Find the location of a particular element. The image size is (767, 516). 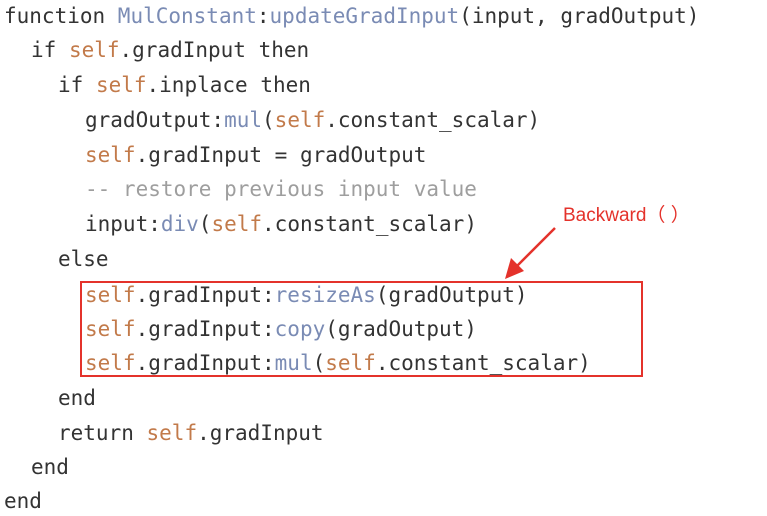

field-ref: .inplace is located at coordinates (203, 85).